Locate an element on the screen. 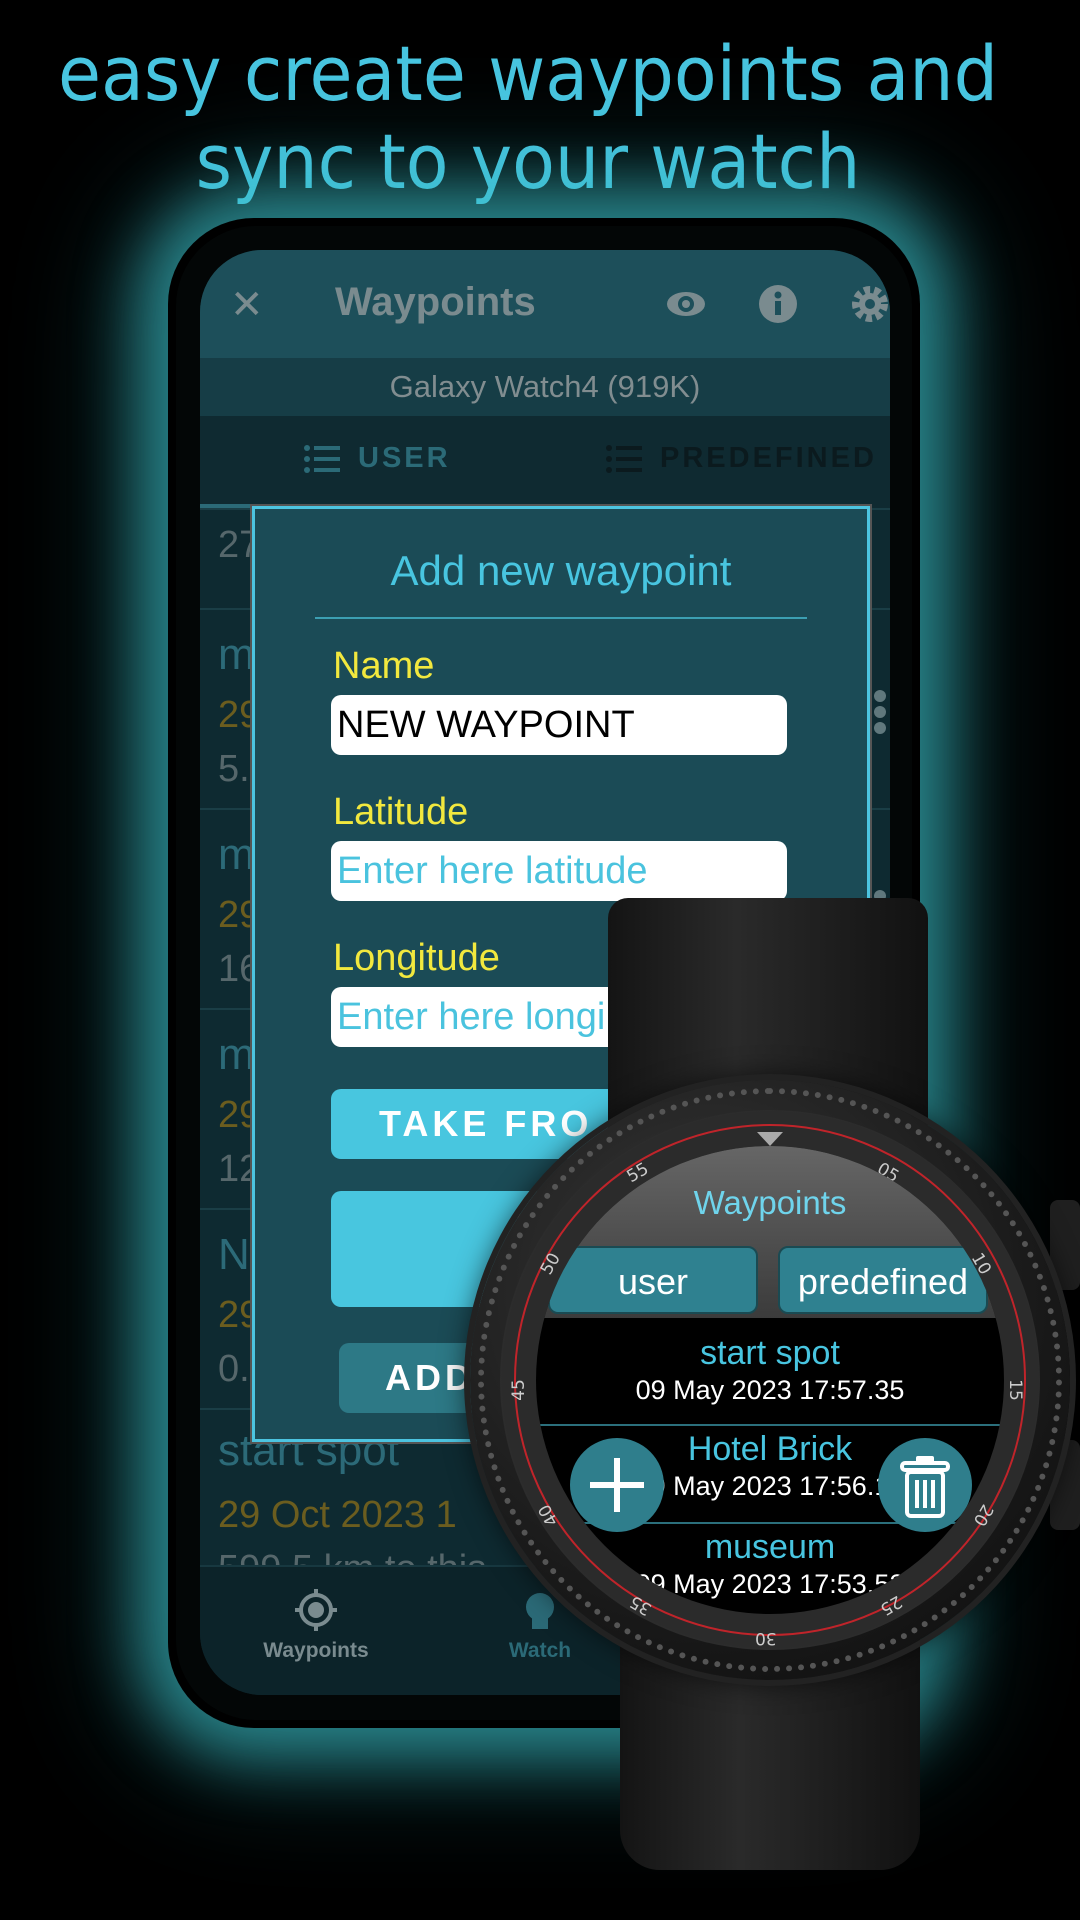  watch-delete-button is located at coordinates (925, 1485).